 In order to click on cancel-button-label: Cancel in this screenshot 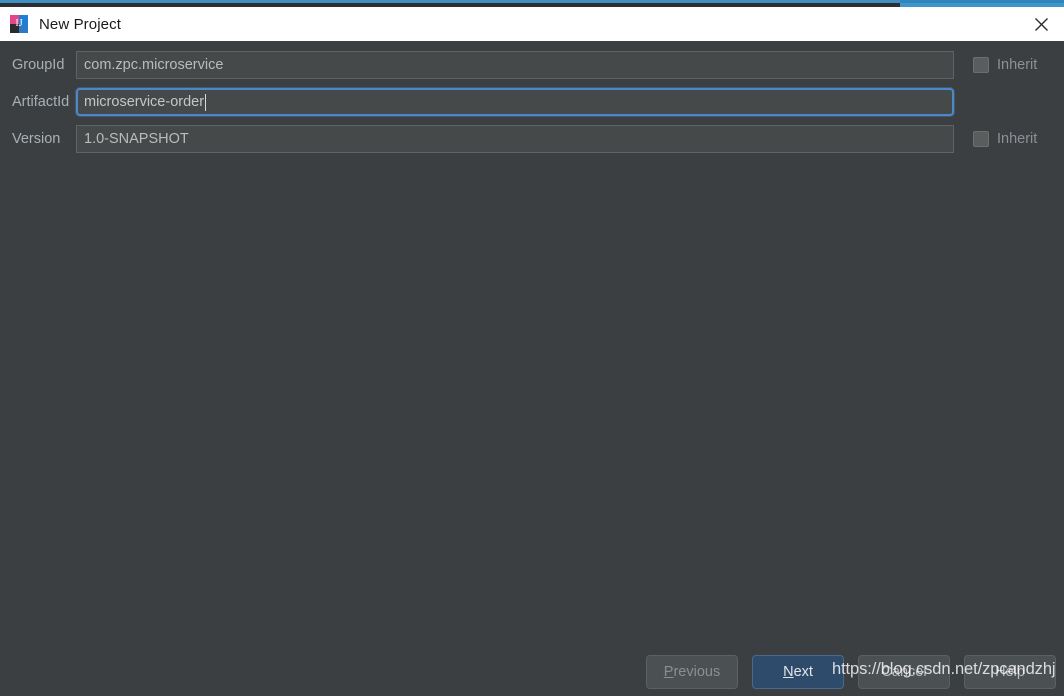, I will do `click(904, 672)`.